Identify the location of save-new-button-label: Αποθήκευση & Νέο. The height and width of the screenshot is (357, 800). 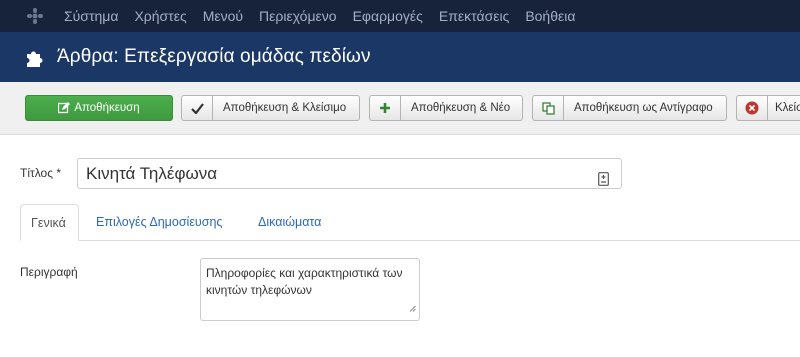
(461, 108).